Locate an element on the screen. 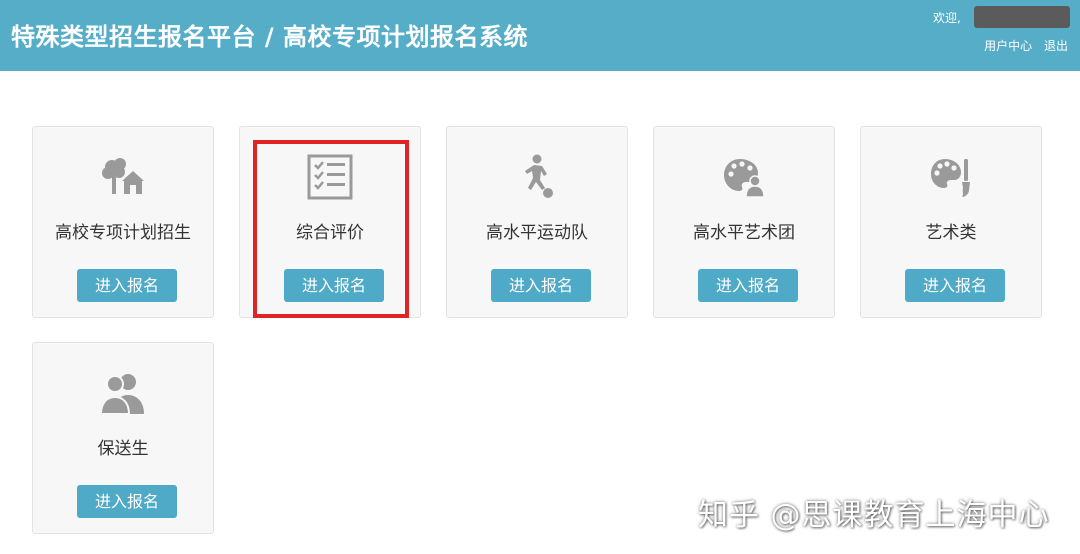 The width and height of the screenshot is (1080, 554). runner-ball-icon is located at coordinates (537, 177).